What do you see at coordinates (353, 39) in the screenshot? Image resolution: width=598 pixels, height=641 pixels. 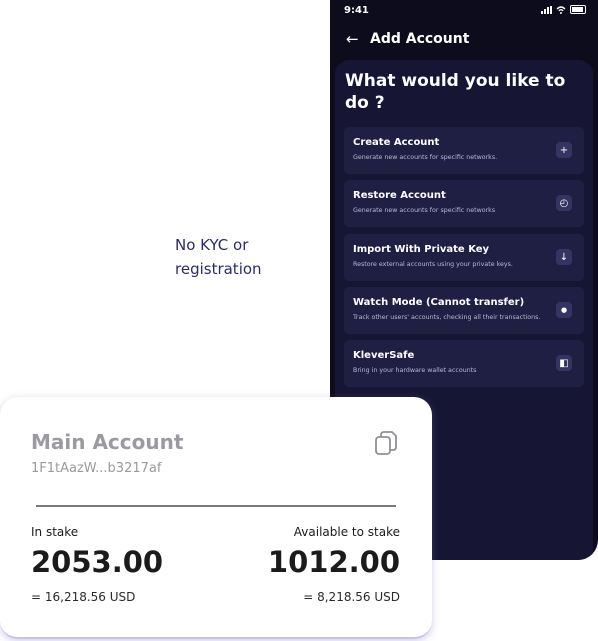 I see `back-arrow-icon: ←` at bounding box center [353, 39].